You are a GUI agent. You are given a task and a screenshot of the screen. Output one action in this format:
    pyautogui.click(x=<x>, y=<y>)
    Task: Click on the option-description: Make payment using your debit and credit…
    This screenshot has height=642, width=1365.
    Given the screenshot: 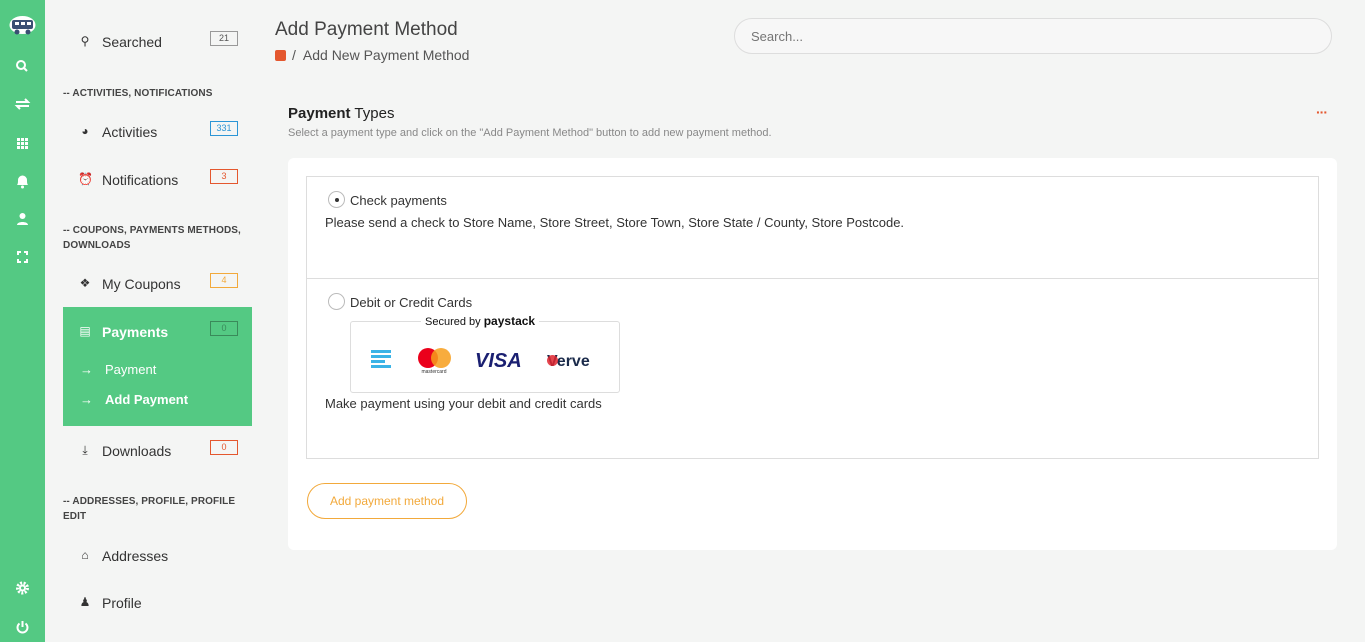 What is the action you would take?
    pyautogui.click(x=463, y=403)
    